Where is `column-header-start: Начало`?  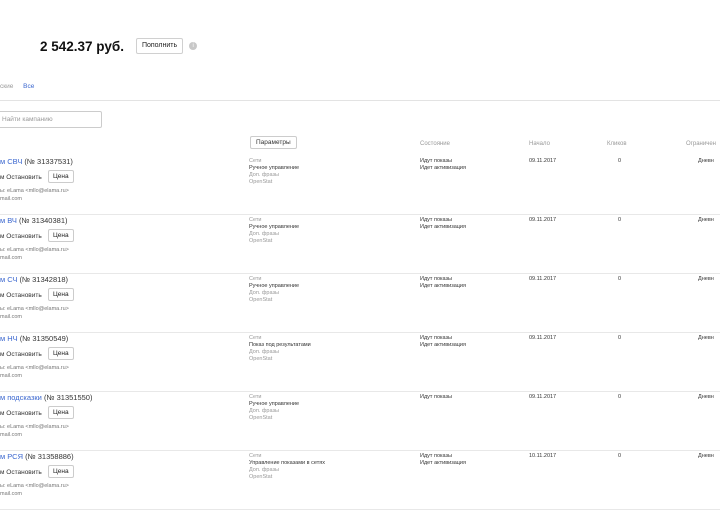
column-header-start: Начало is located at coordinates (539, 144).